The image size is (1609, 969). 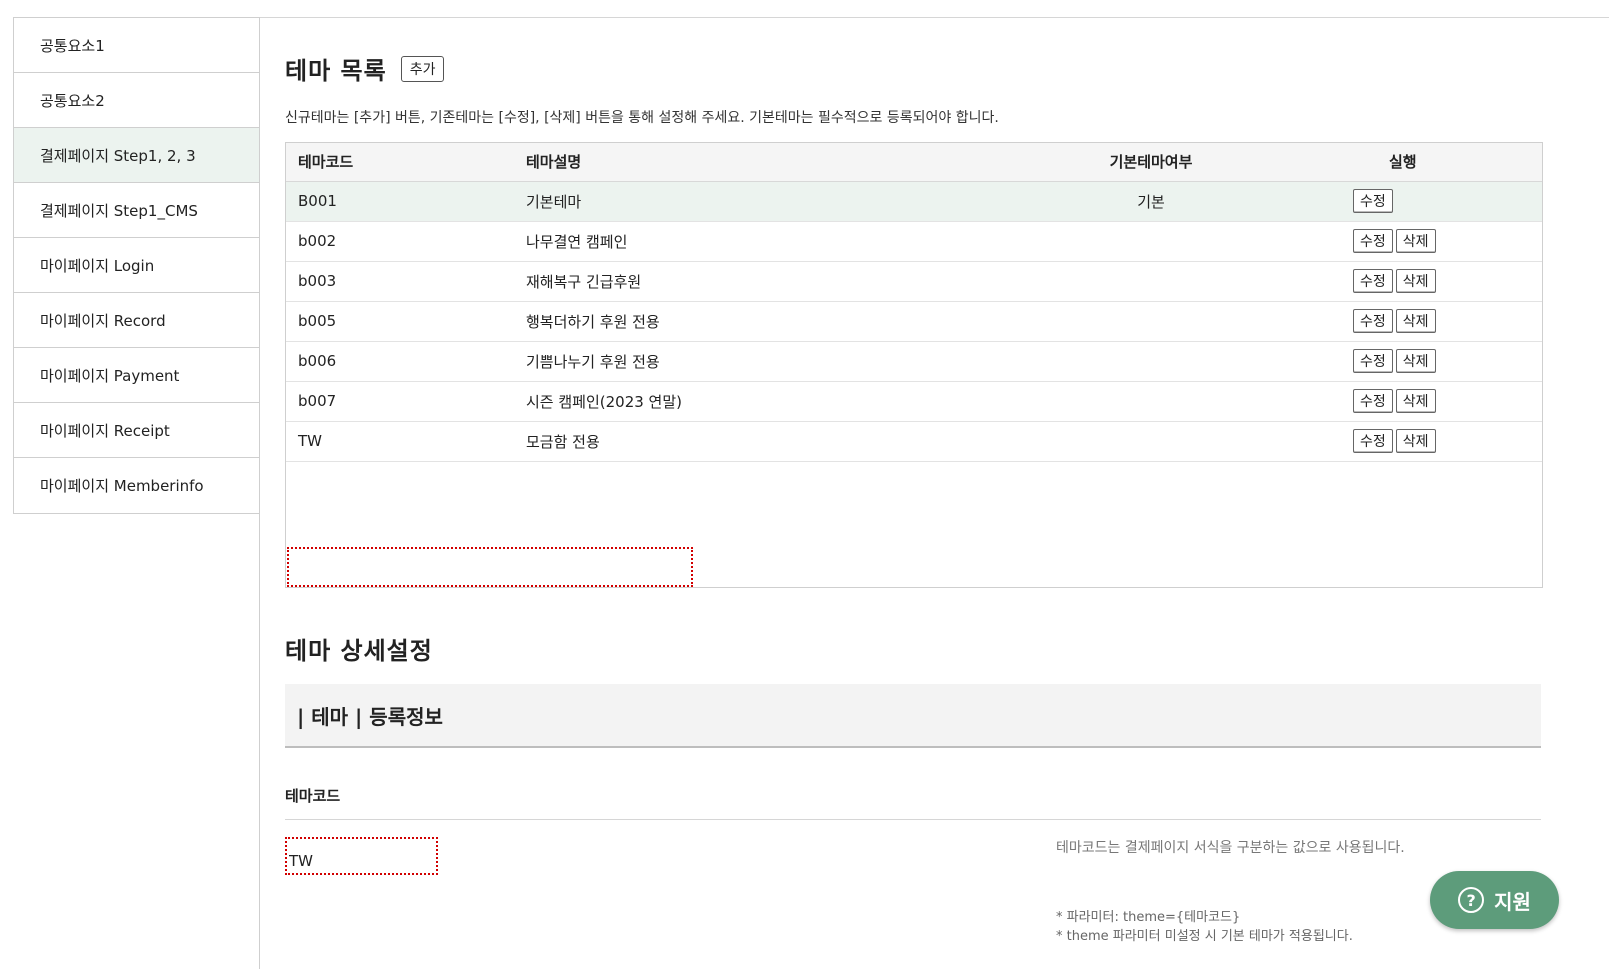 I want to click on support-button: ? 지원, so click(x=1494, y=900).